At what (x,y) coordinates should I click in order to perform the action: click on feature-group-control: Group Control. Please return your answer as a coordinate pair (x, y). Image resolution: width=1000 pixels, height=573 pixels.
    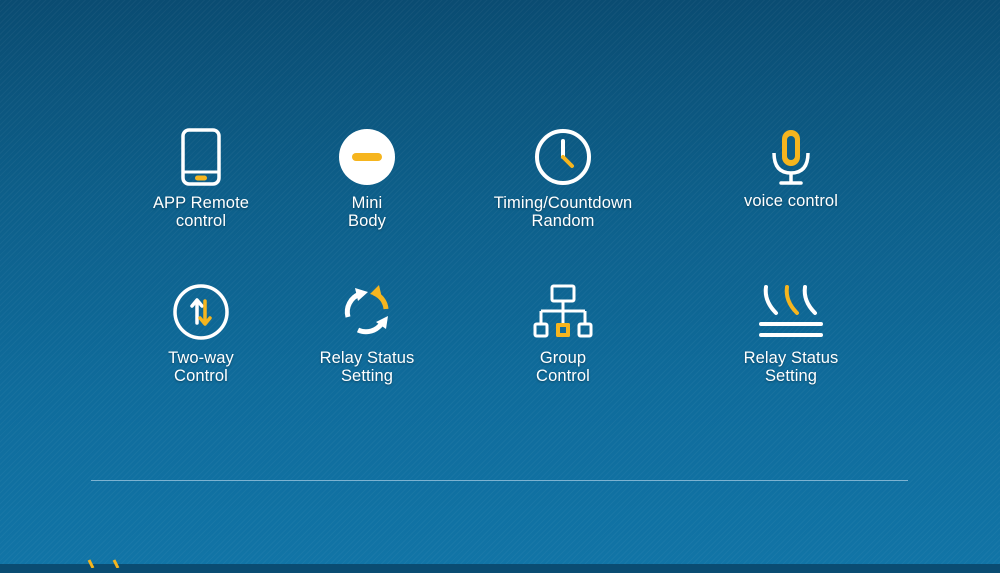
    Looking at the image, I should click on (563, 334).